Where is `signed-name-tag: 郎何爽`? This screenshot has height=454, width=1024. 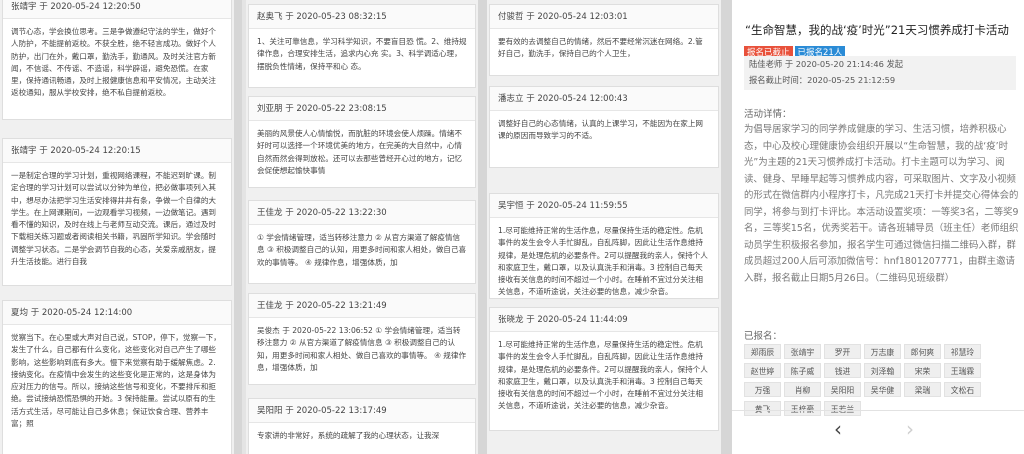 signed-name-tag: 郎何爽 is located at coordinates (922, 351).